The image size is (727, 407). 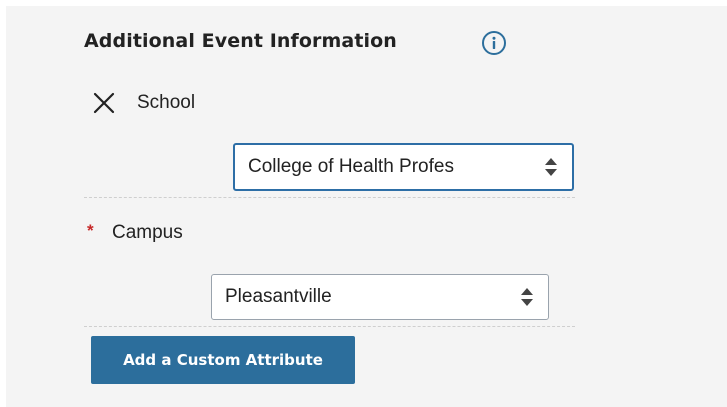 I want to click on required-indicator: *, so click(x=90, y=230).